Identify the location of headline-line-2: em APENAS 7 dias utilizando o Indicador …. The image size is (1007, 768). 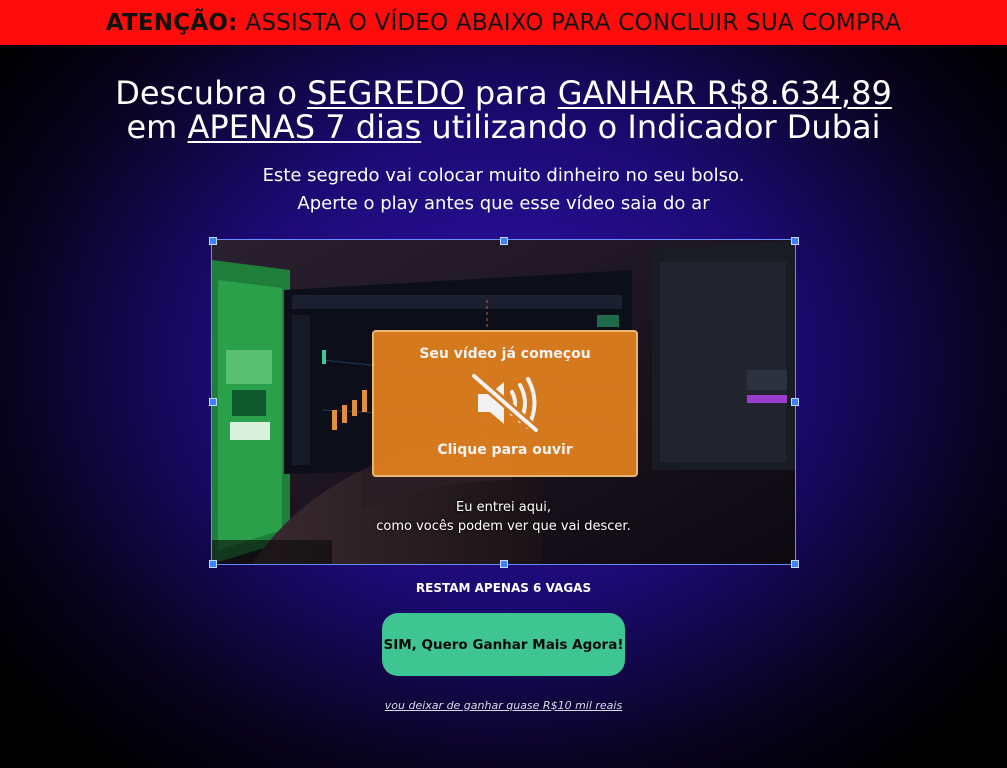
(503, 127).